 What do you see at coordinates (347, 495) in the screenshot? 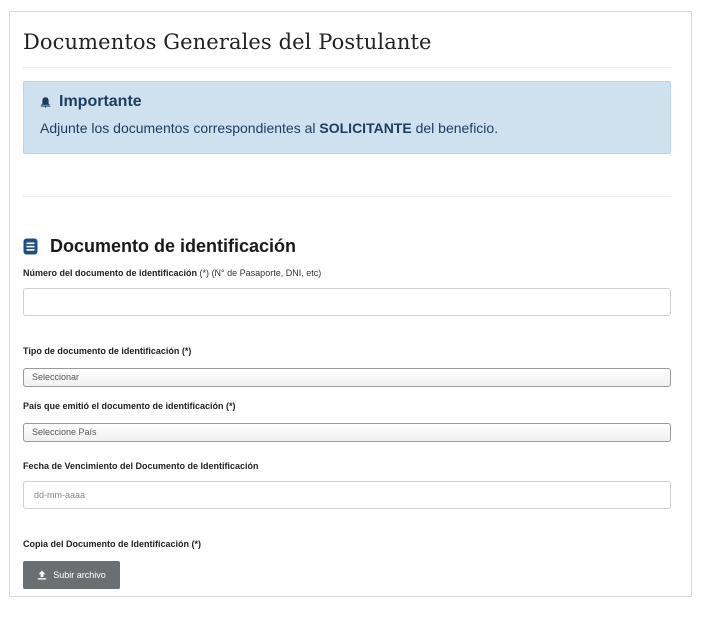
I see `expiry-date-input: dd-mm-aaaa` at bounding box center [347, 495].